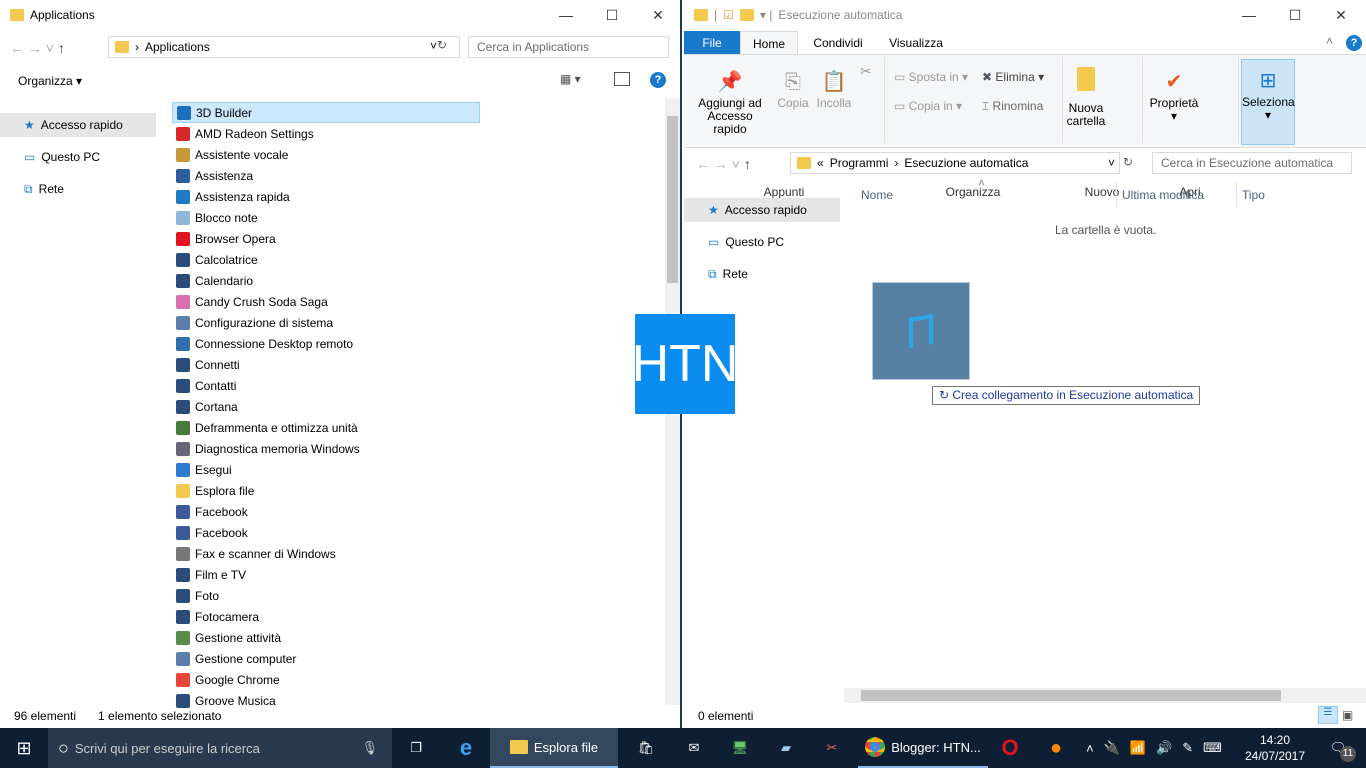  What do you see at coordinates (568, 47) in the screenshot?
I see `search-input: Cerca in Applications` at bounding box center [568, 47].